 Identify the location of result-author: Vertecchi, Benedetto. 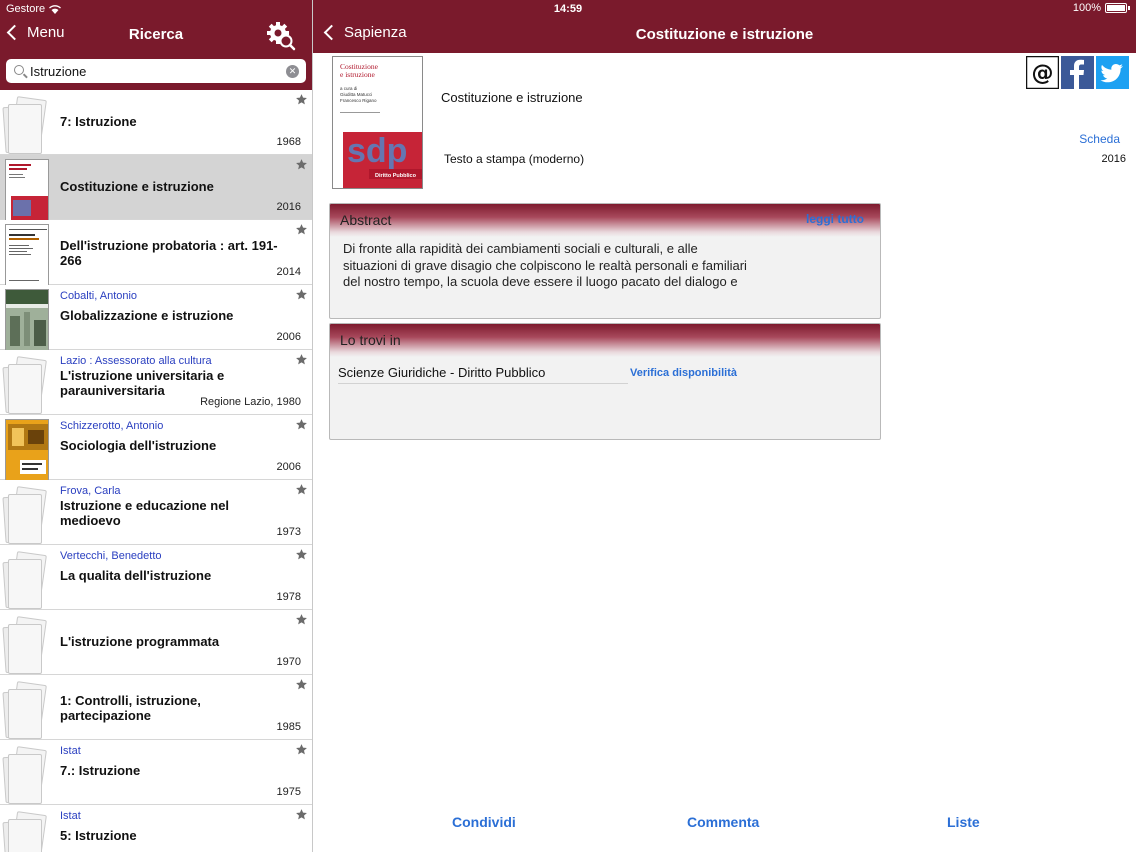
(111, 556).